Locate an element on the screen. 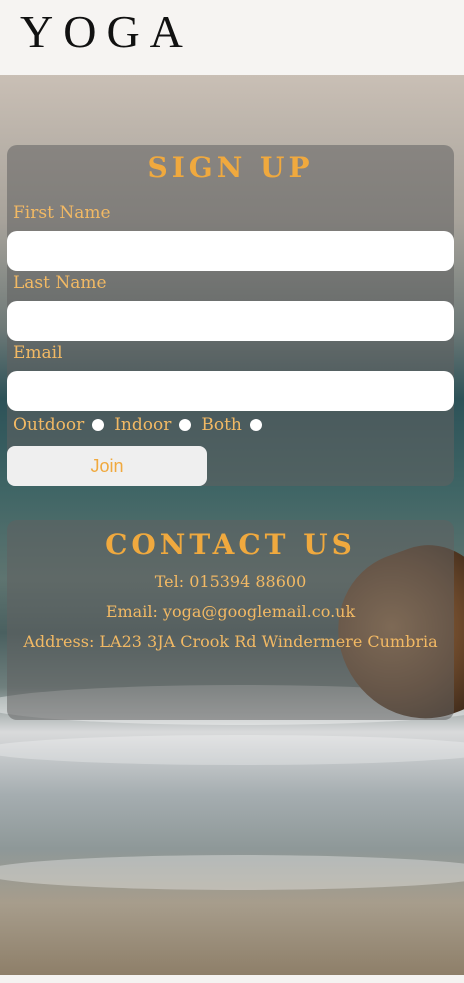 This screenshot has width=464, height=983. option-outdoor-label: Outdoor is located at coordinates (49, 425).